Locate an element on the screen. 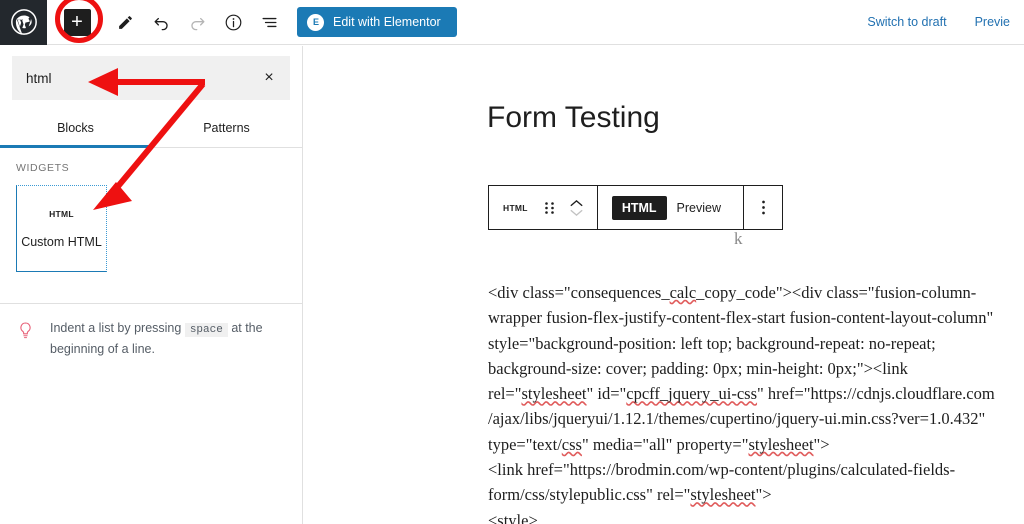 The height and width of the screenshot is (524, 1024). widgets-section-heading: WIDGETS is located at coordinates (43, 168).